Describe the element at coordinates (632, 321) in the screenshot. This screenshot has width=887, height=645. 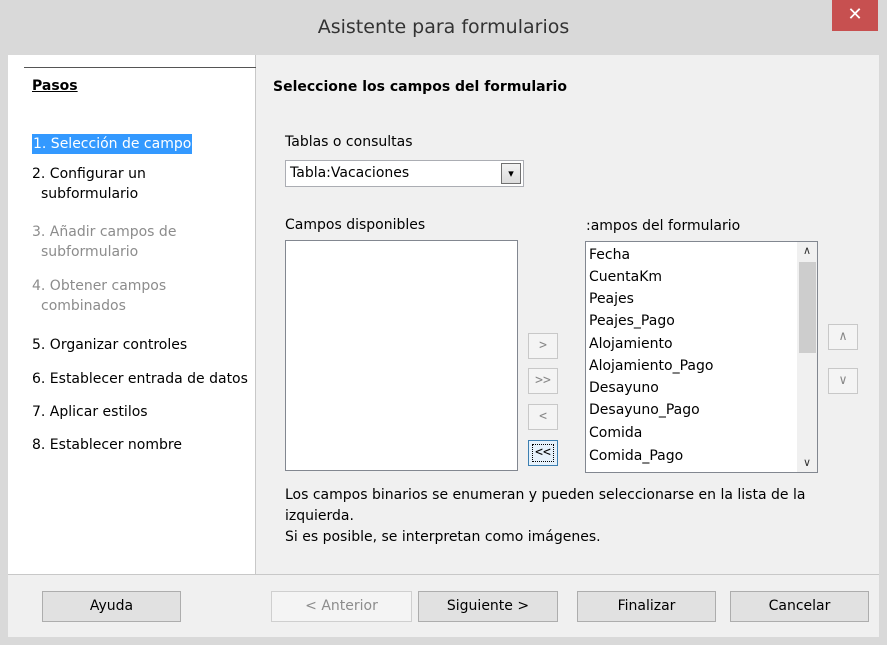
I see `list-item: Peajes_Pago` at that location.